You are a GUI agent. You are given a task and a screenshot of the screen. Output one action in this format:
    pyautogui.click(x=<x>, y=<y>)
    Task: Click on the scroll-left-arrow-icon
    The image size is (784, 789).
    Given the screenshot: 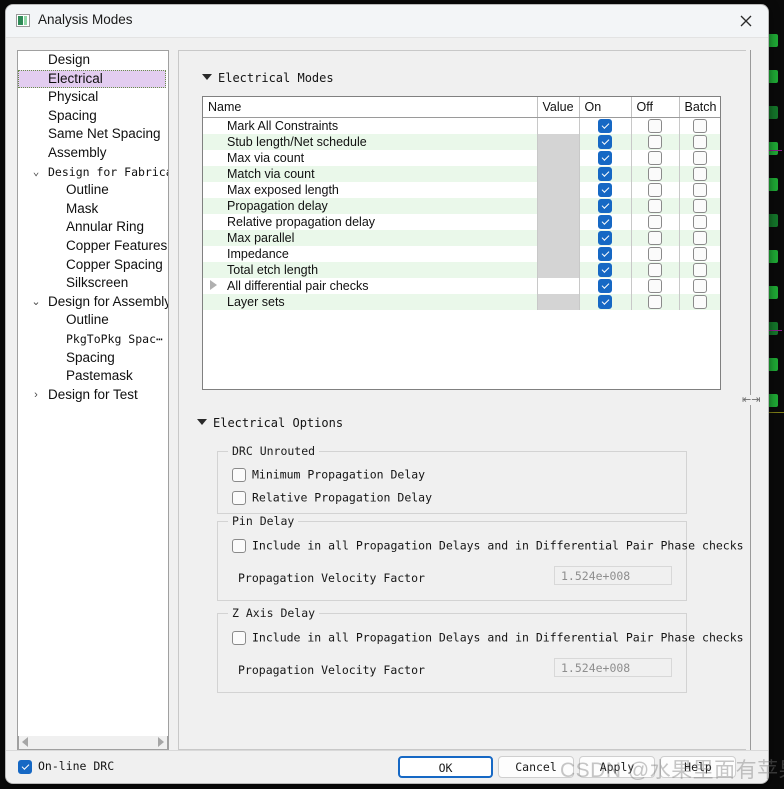 What is the action you would take?
    pyautogui.click(x=25, y=742)
    